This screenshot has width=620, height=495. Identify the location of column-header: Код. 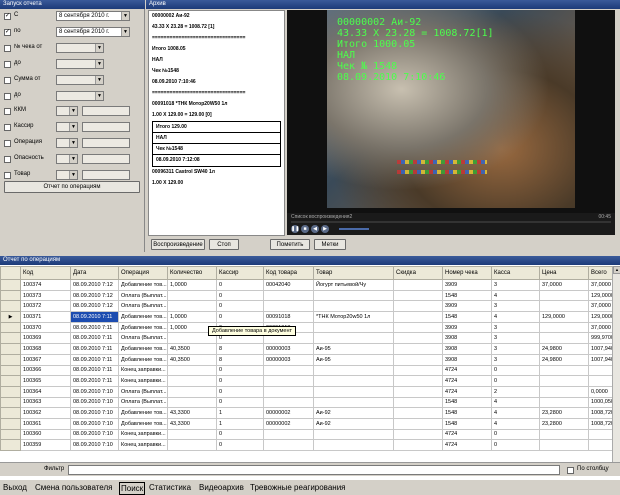
(45, 273).